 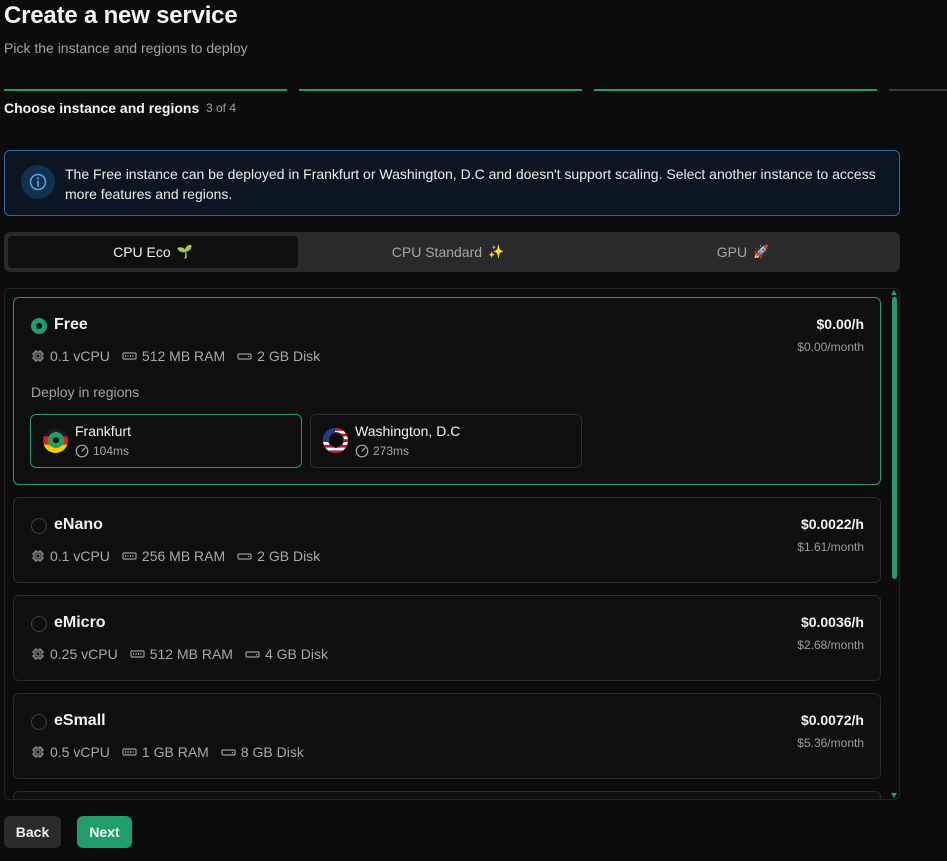 I want to click on region-name: Washington, D.C, so click(x=408, y=431).